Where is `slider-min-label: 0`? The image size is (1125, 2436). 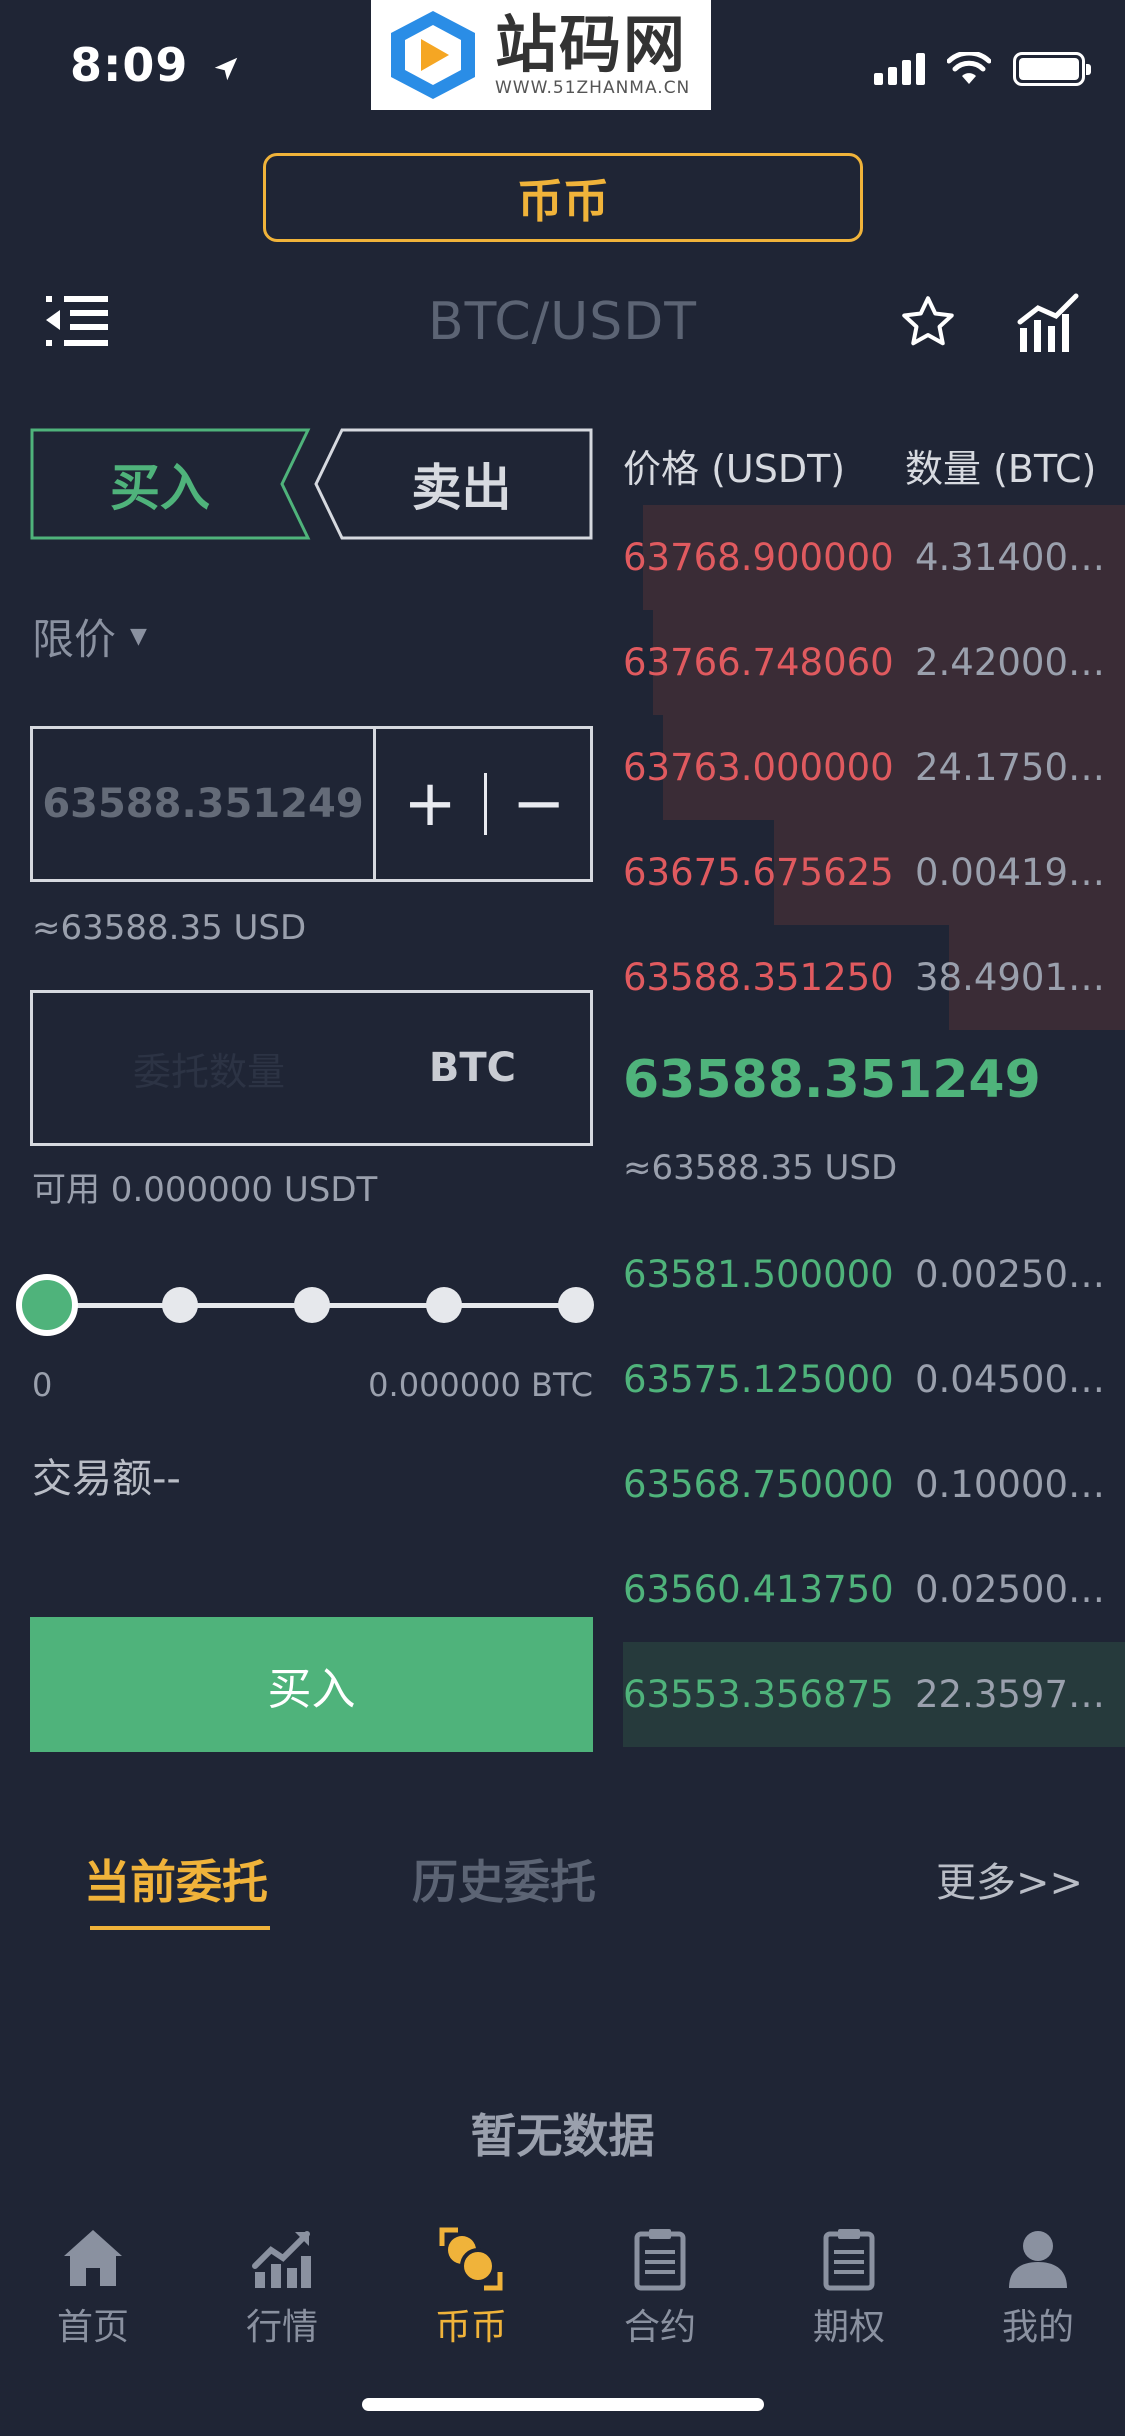 slider-min-label: 0 is located at coordinates (42, 1385).